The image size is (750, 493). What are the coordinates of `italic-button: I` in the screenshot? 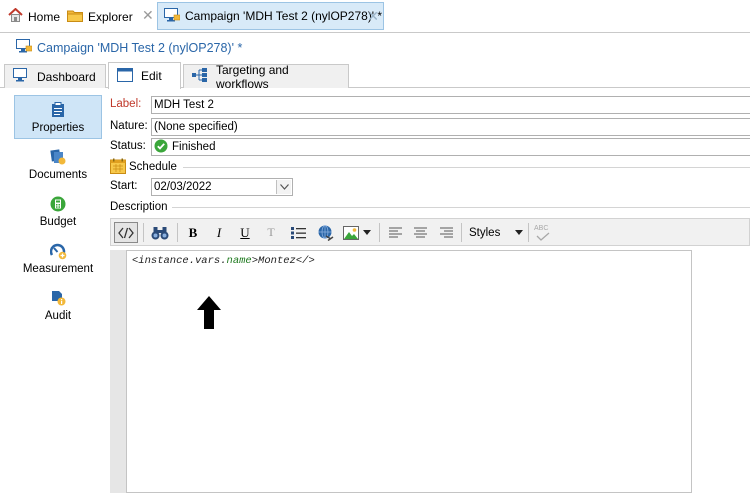 It's located at (219, 232).